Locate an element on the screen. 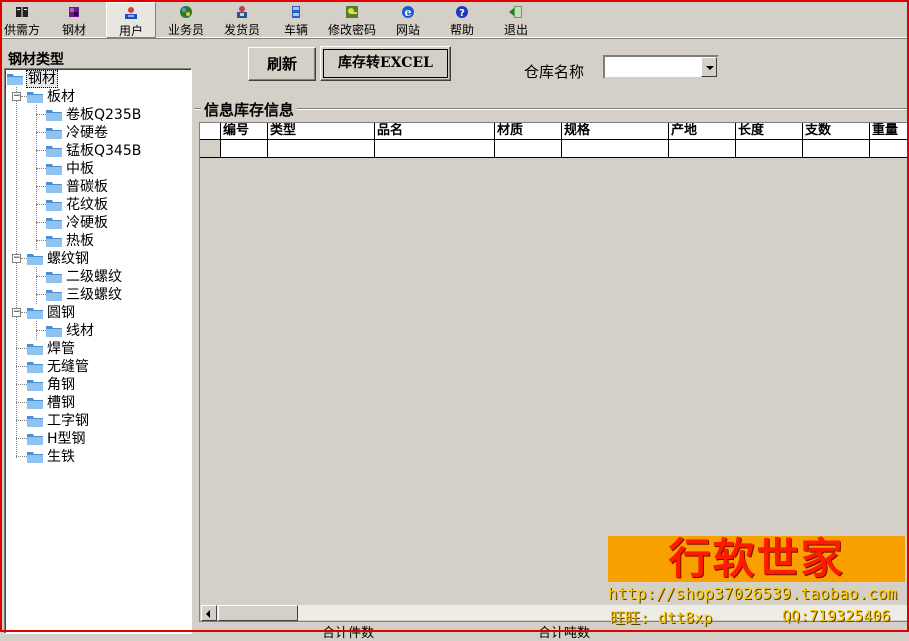  tree-node-rebar-grade3: 三级螺纹 is located at coordinates (84, 295).